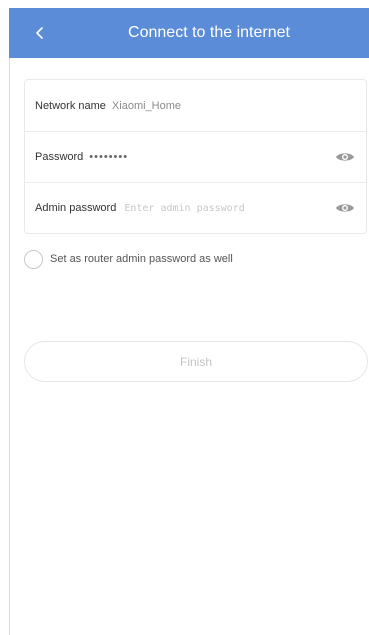 The image size is (369, 635). Describe the element at coordinates (204, 208) in the screenshot. I see `admin-password-input` at that location.